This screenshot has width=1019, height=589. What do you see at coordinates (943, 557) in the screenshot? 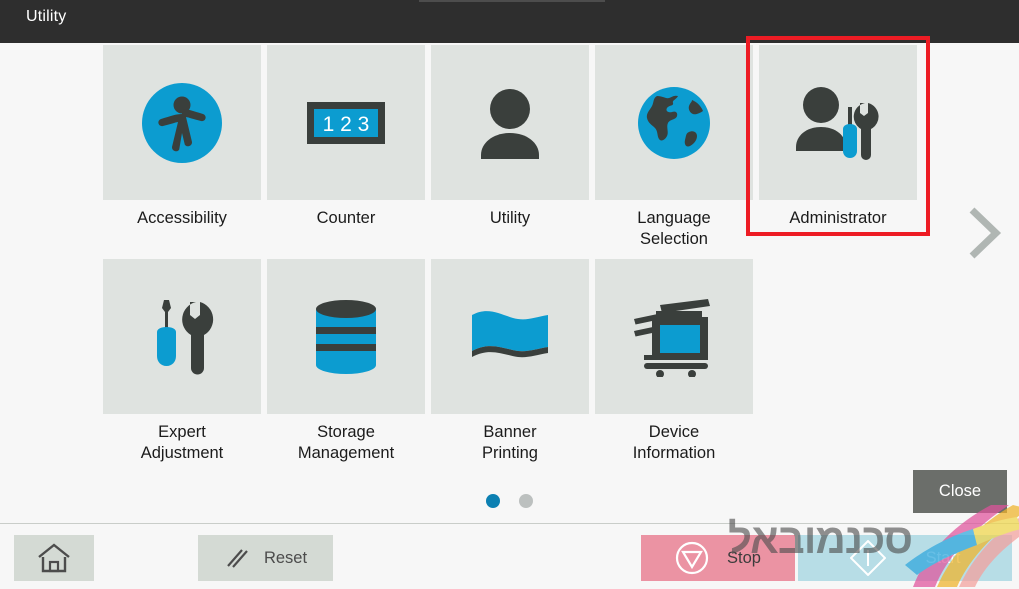
I see `start-label: Start` at bounding box center [943, 557].